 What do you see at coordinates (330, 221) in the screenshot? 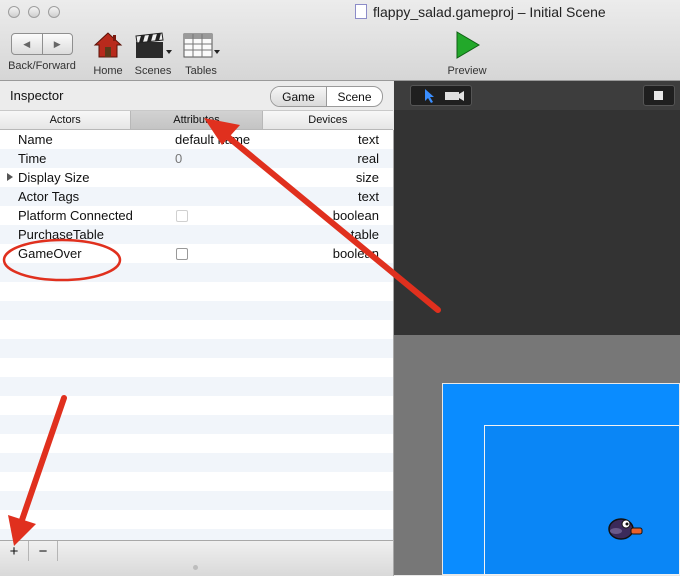
I see `arrow-to-attributes-tab` at bounding box center [330, 221].